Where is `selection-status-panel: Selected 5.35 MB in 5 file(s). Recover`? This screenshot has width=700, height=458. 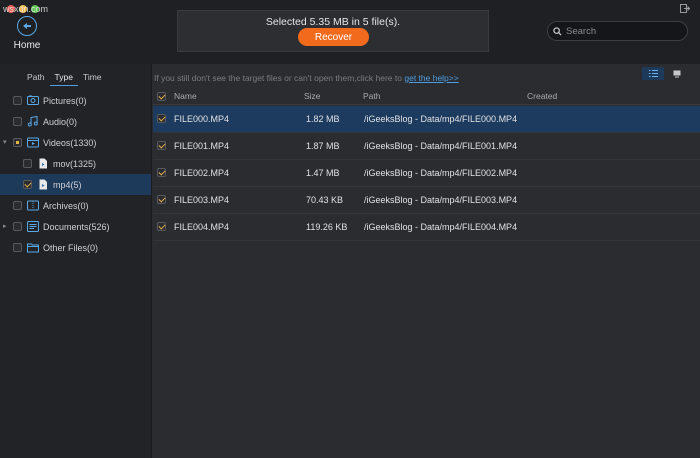 selection-status-panel: Selected 5.35 MB in 5 file(s). Recover is located at coordinates (333, 31).